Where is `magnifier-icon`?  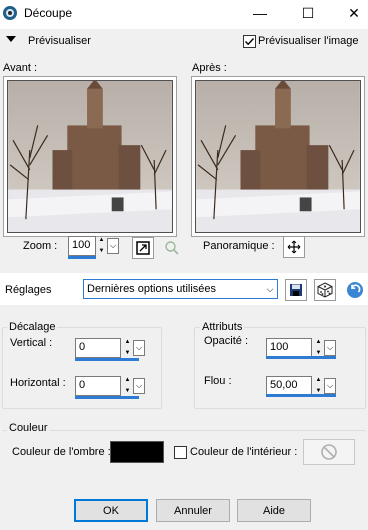
magnifier-icon is located at coordinates (172, 248).